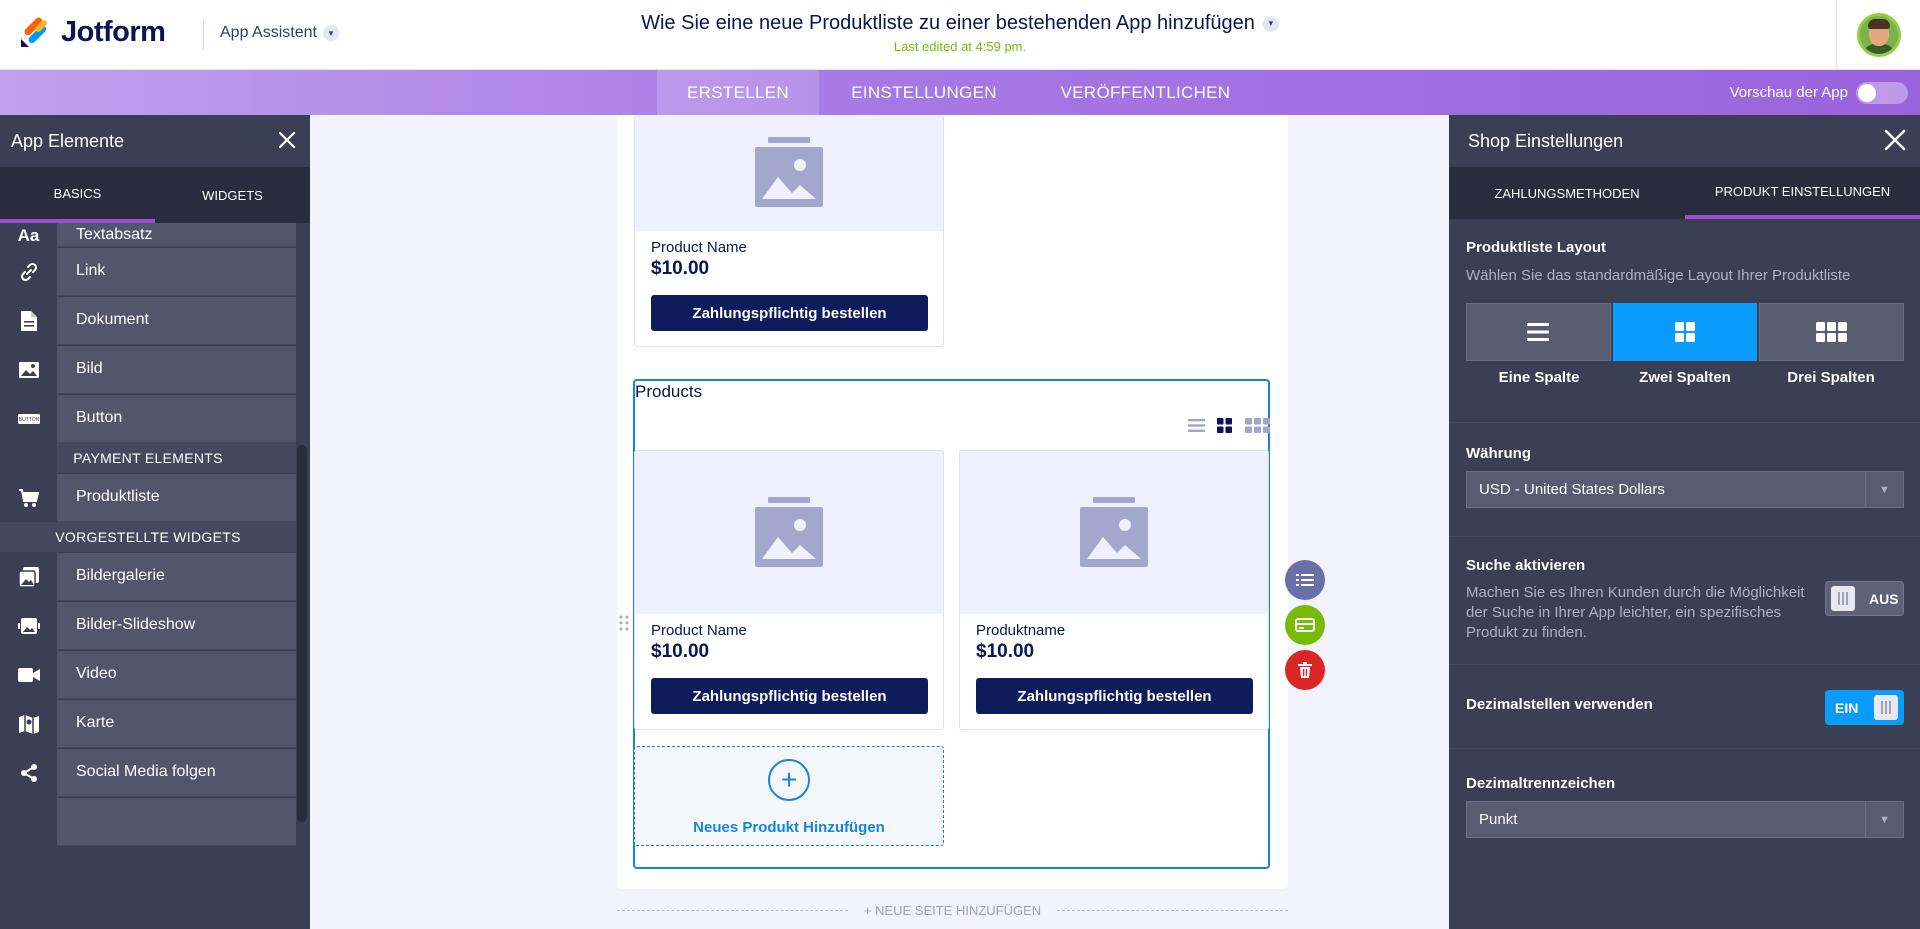 Image resolution: width=1920 pixels, height=929 pixels. Describe the element at coordinates (28, 625) in the screenshot. I see `slideshow-icon` at that location.